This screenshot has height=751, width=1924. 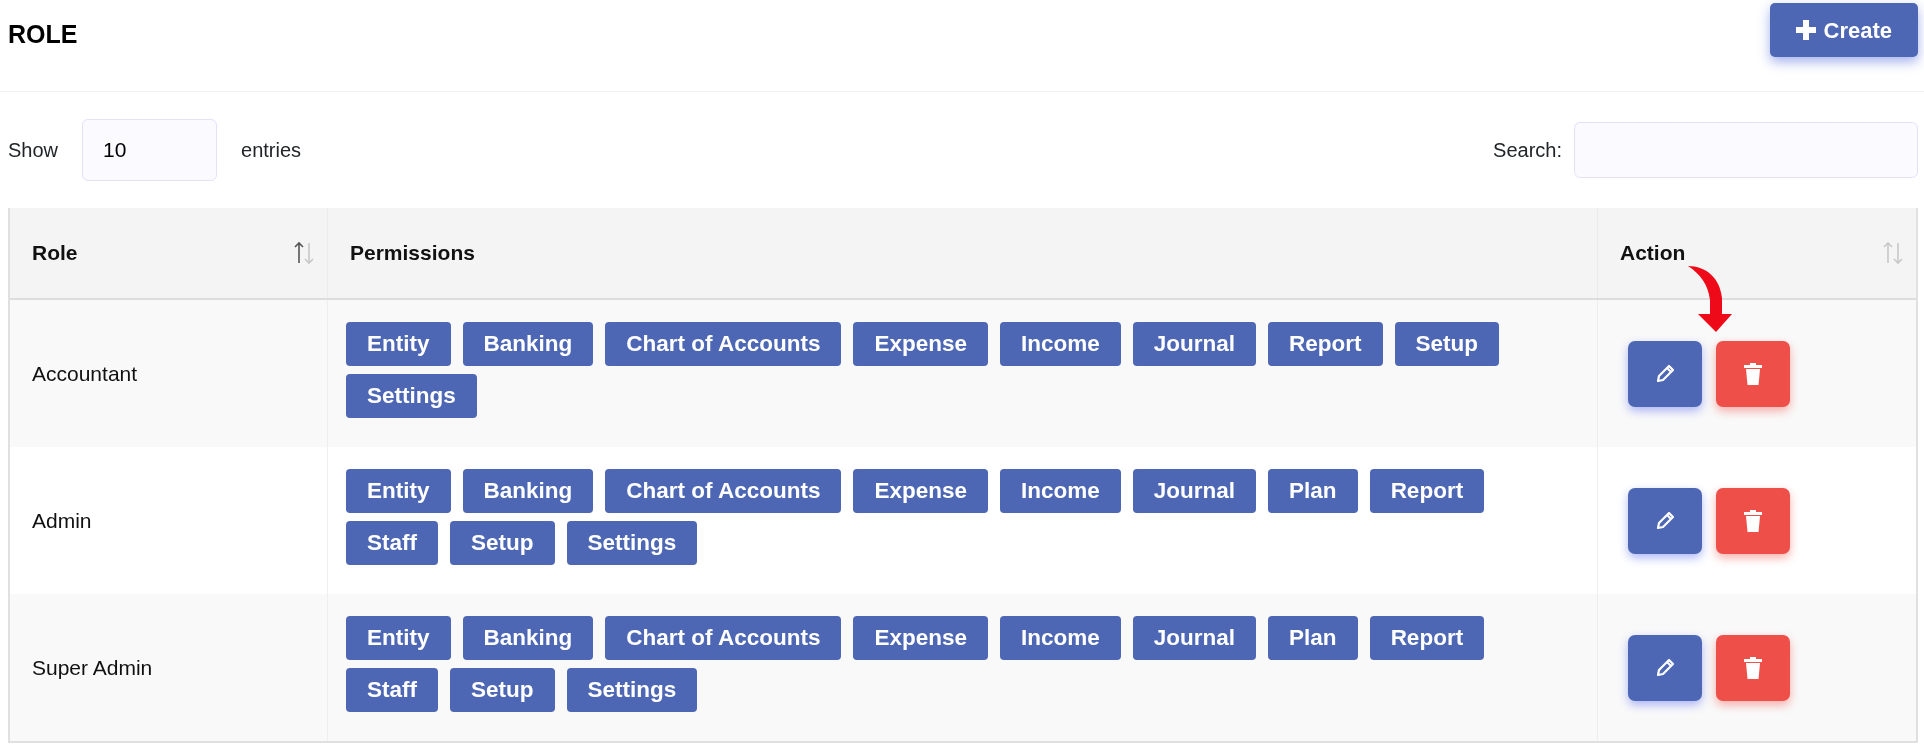 What do you see at coordinates (55, 253) in the screenshot?
I see `column-header: Role` at bounding box center [55, 253].